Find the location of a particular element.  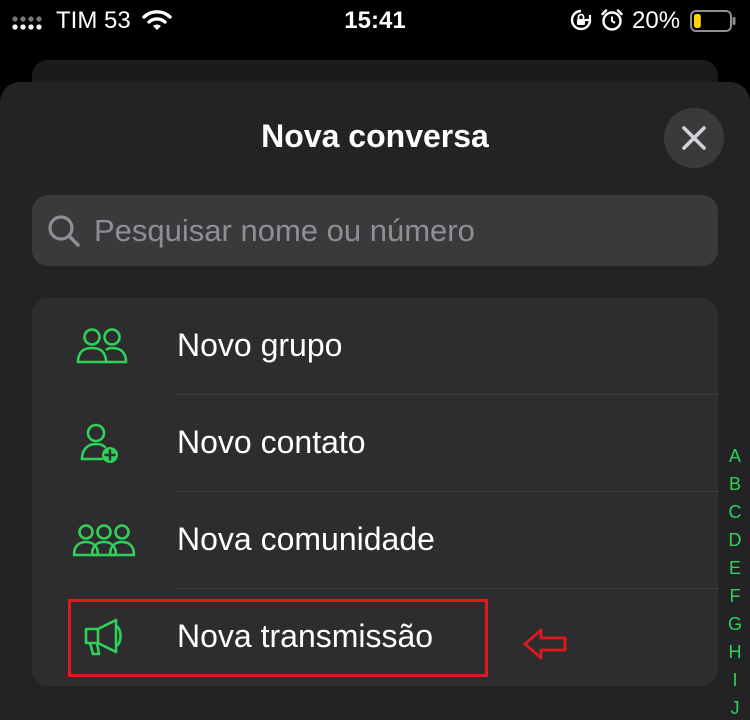

menu-item-new-contact: Novo contato is located at coordinates (375, 443).